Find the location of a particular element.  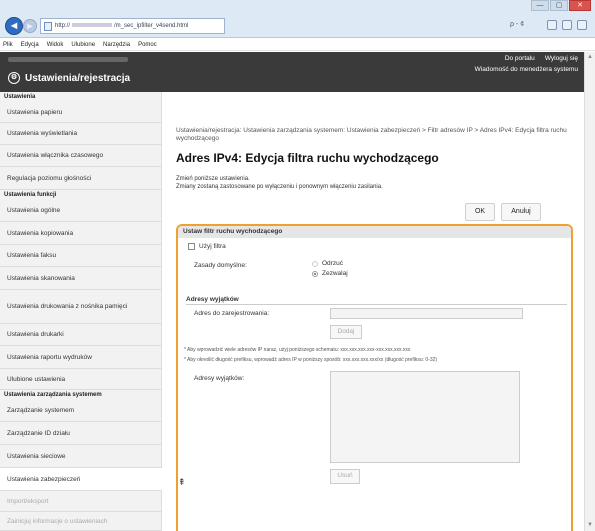

ok-button: OK is located at coordinates (480, 212).